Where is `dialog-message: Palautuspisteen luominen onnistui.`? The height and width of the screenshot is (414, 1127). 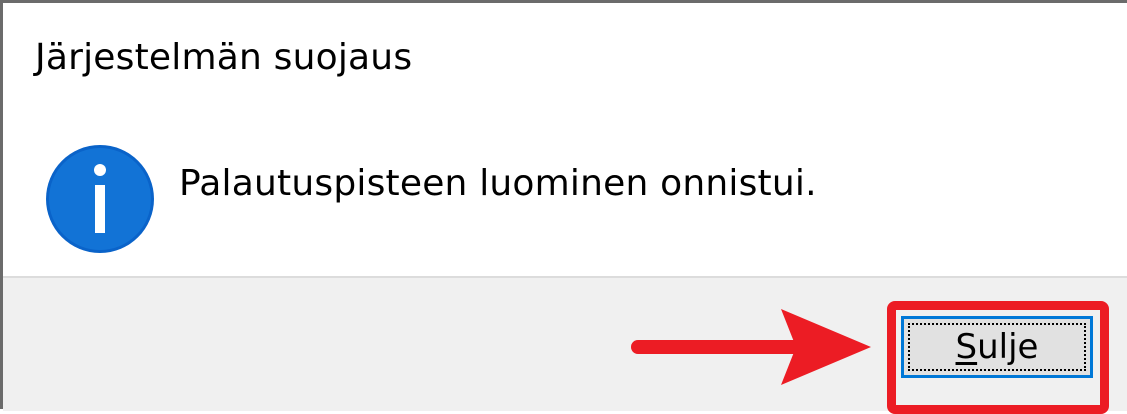 dialog-message: Palautuspisteen luominen onnistui. is located at coordinates (498, 183).